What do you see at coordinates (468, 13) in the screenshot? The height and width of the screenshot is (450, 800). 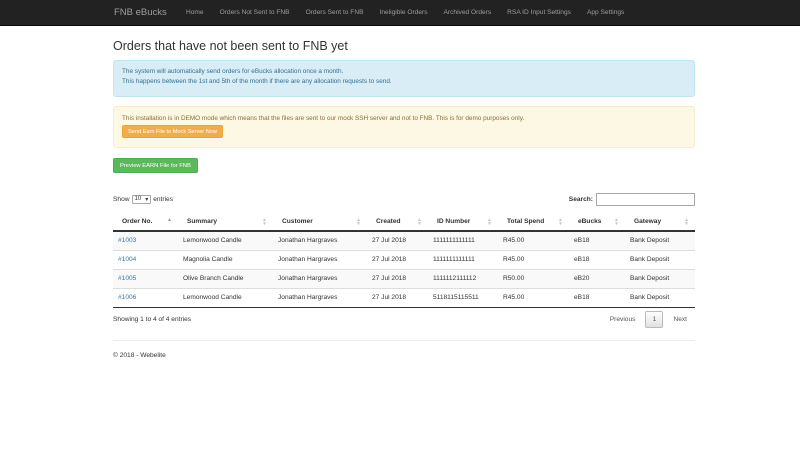 I see `nav-archived-orders: Archived Orders` at bounding box center [468, 13].